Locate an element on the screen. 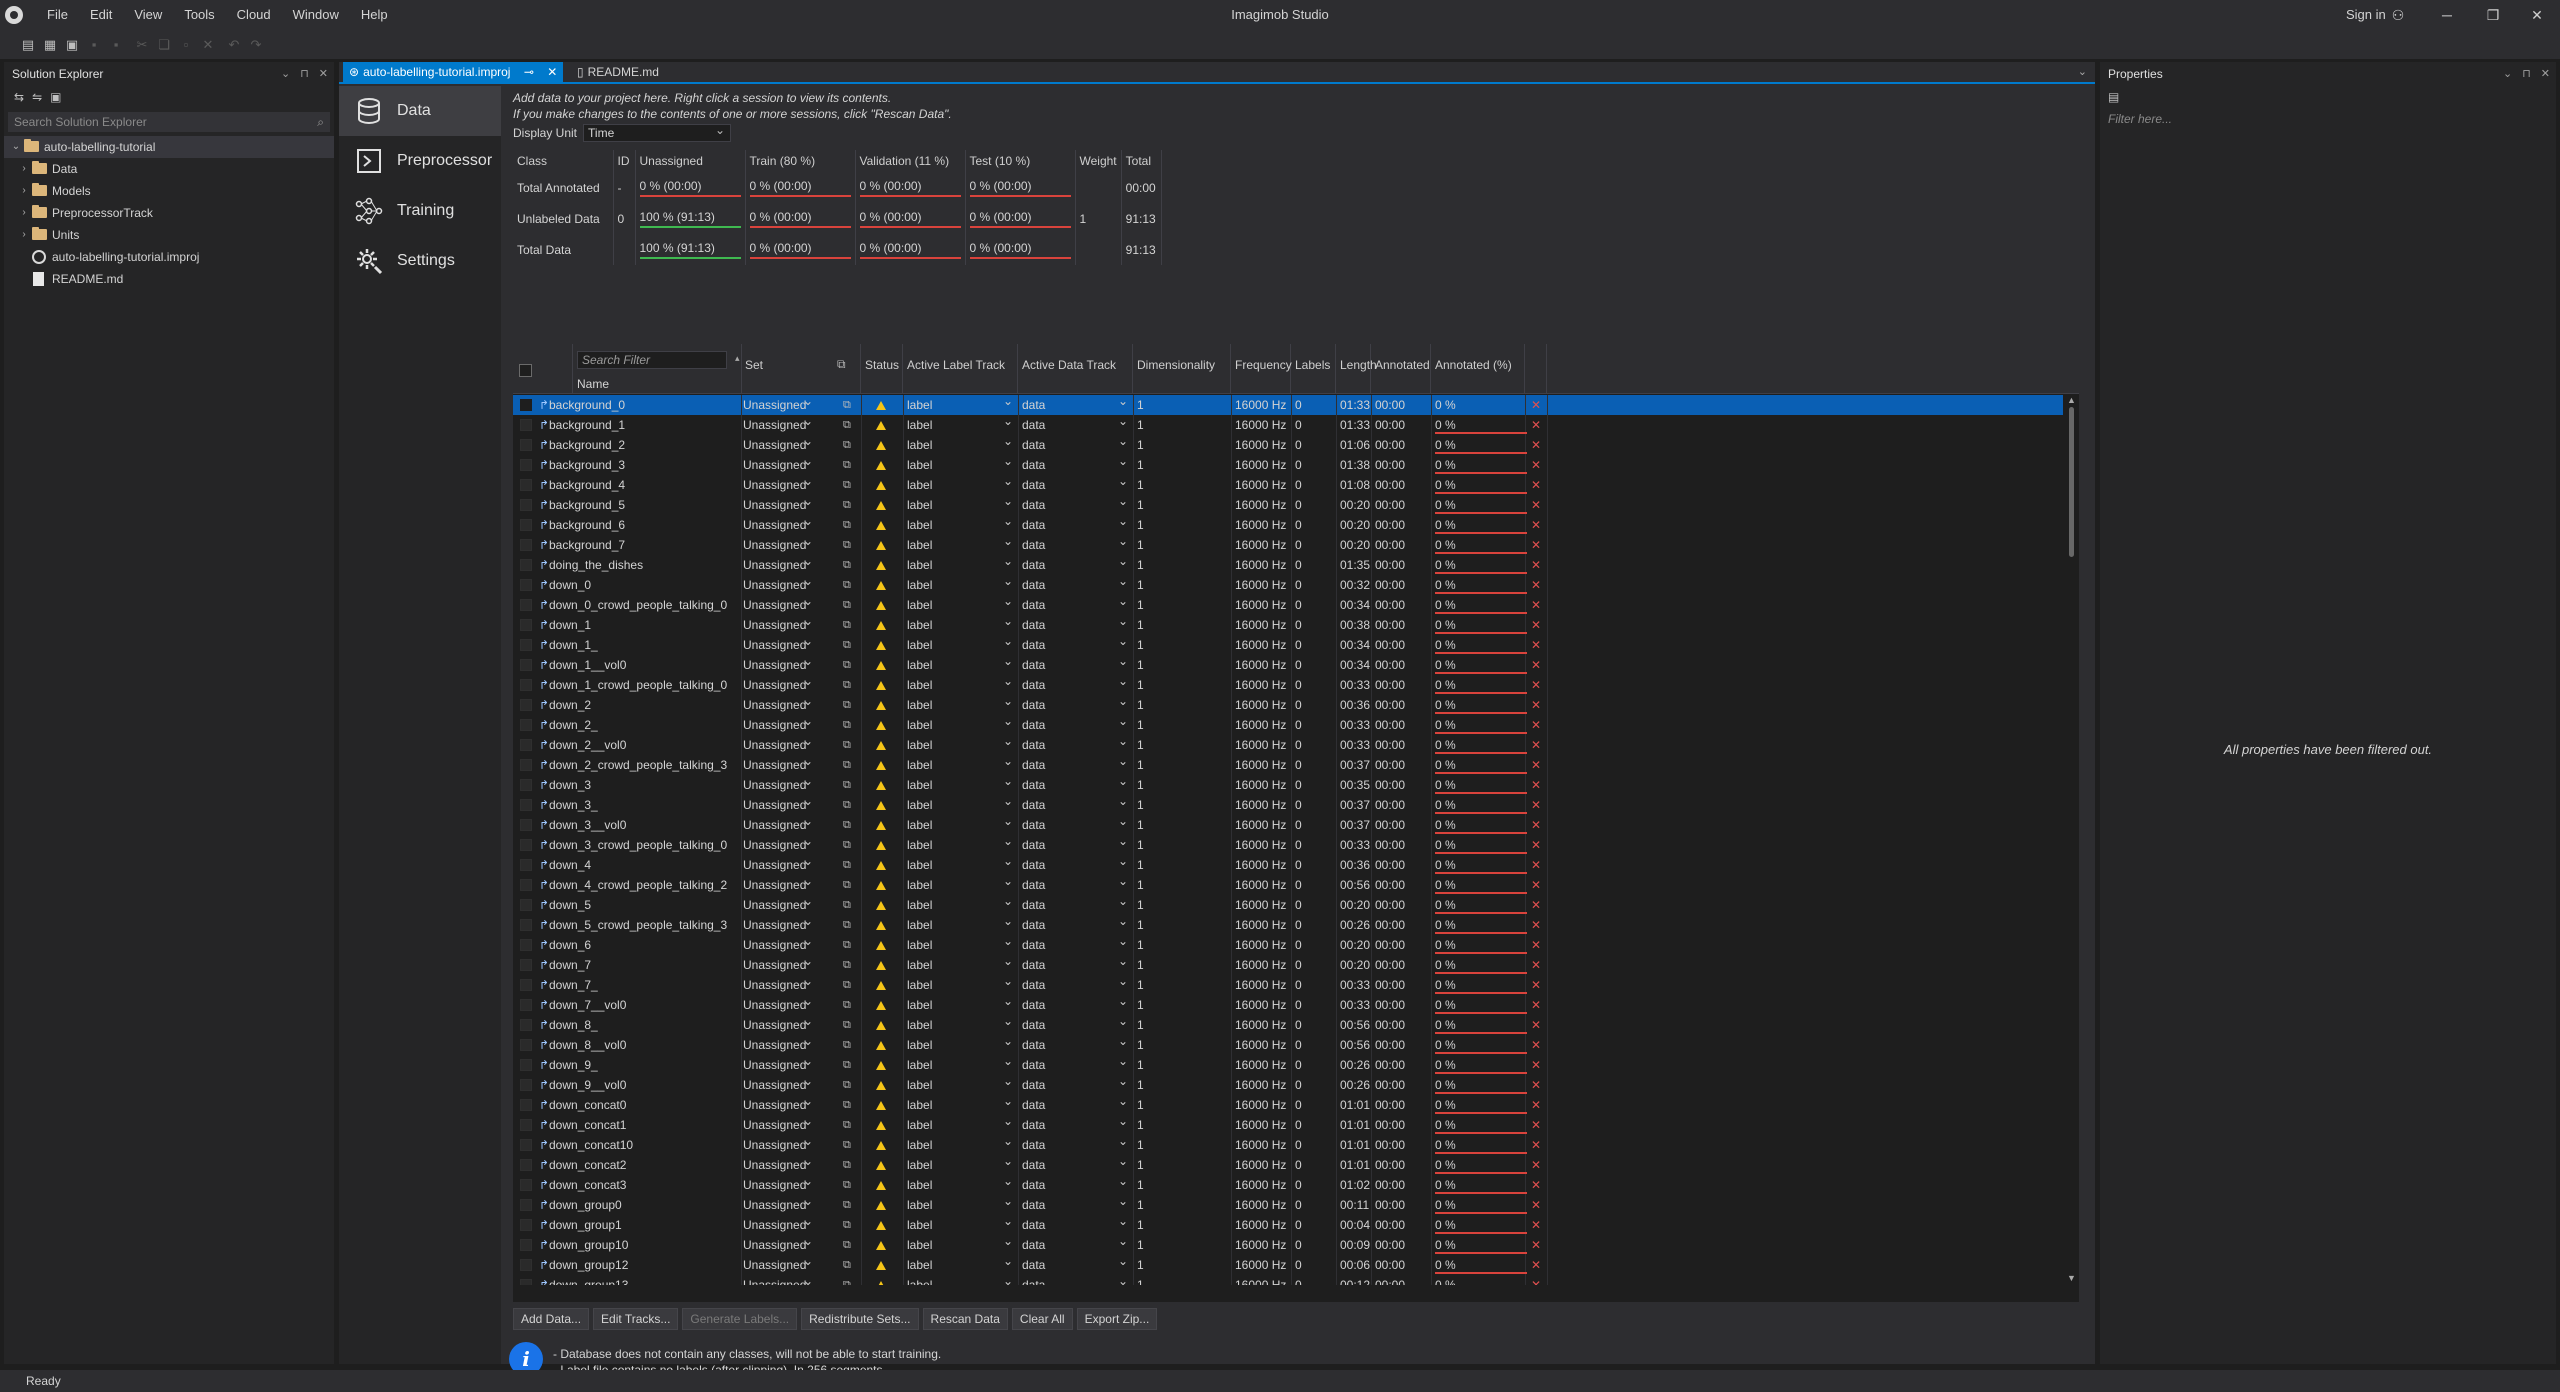 This screenshot has height=1392, width=2560. header-annotated-pct: Annotated (%) is located at coordinates (1478, 369).